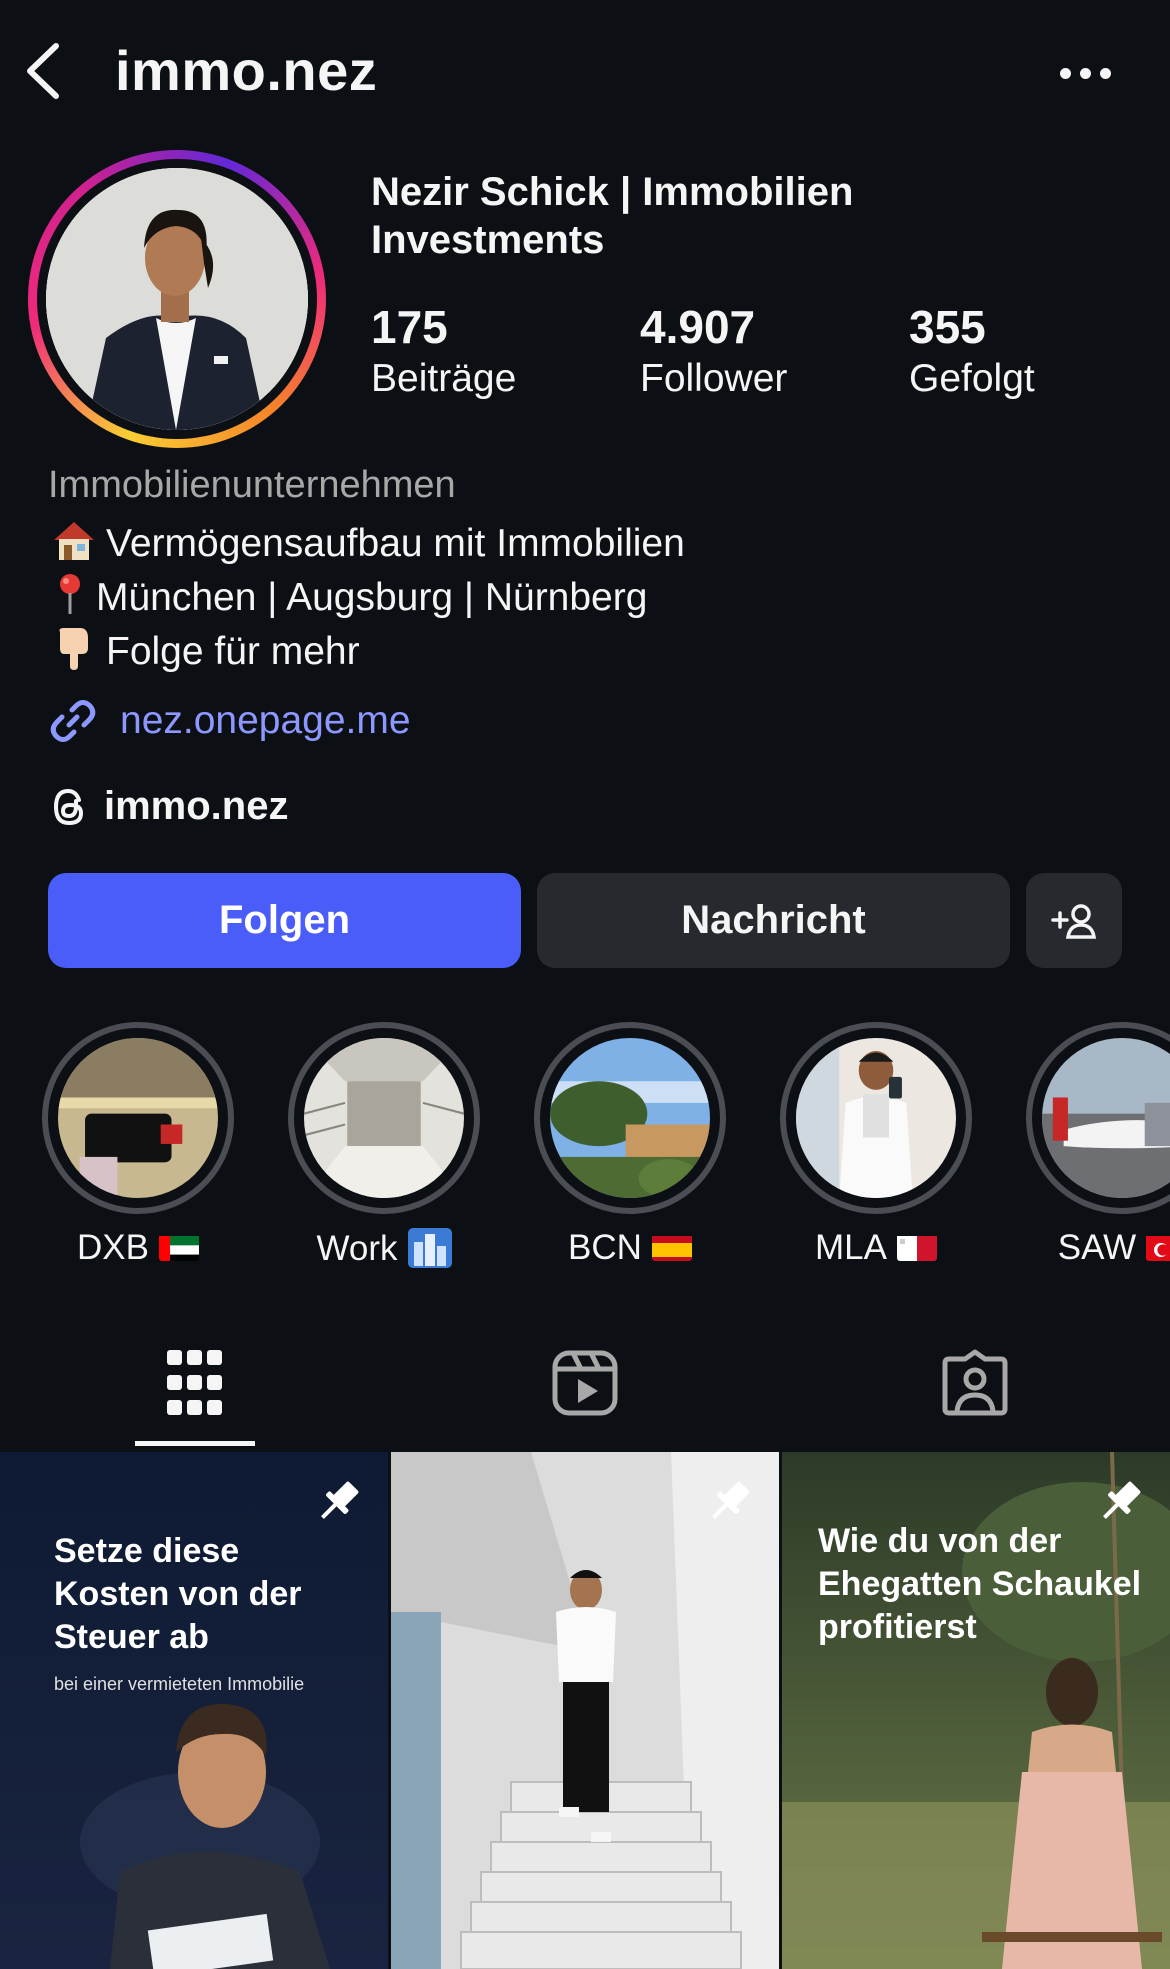 The width and height of the screenshot is (1170, 1969). I want to click on highlight-dxb: DXB, so click(138, 1145).